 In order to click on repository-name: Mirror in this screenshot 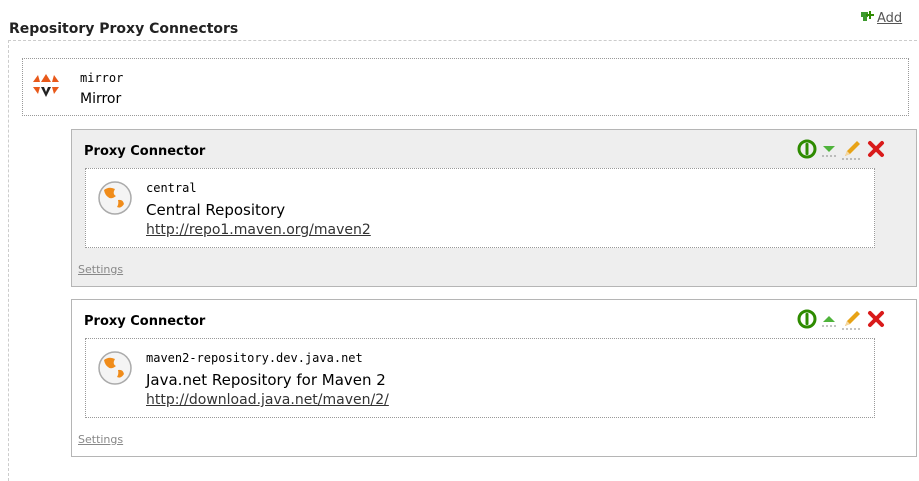, I will do `click(101, 99)`.